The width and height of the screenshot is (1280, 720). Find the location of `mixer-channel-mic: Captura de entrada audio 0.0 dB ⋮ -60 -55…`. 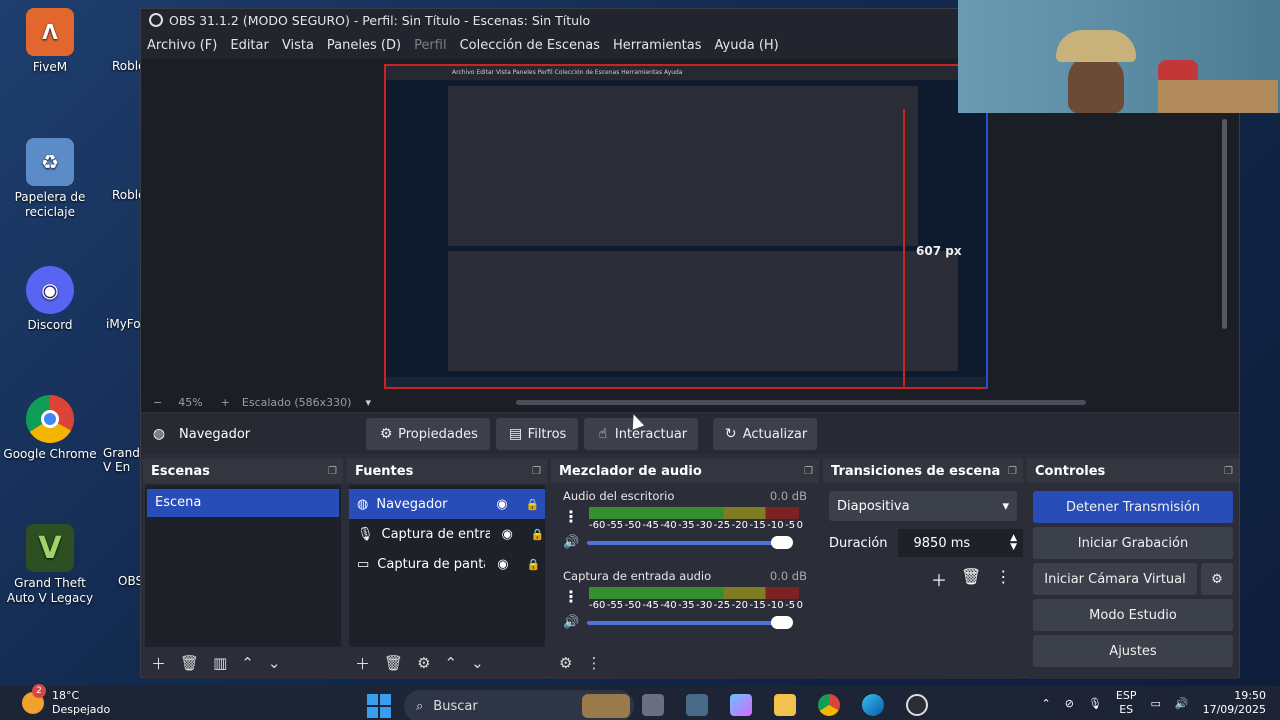

mixer-channel-mic: Captura de entrada audio 0.0 dB ⋮ -60 -55… is located at coordinates (685, 605).